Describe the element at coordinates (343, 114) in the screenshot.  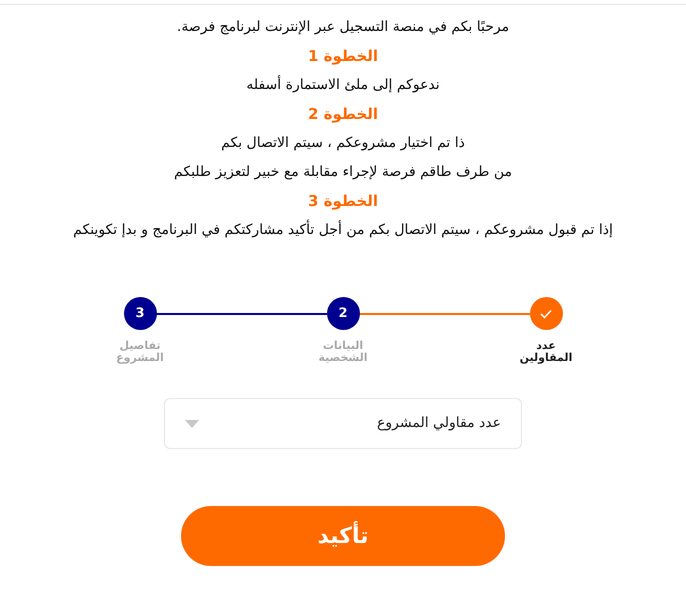
I see `step-heading: الخطوة 2` at that location.